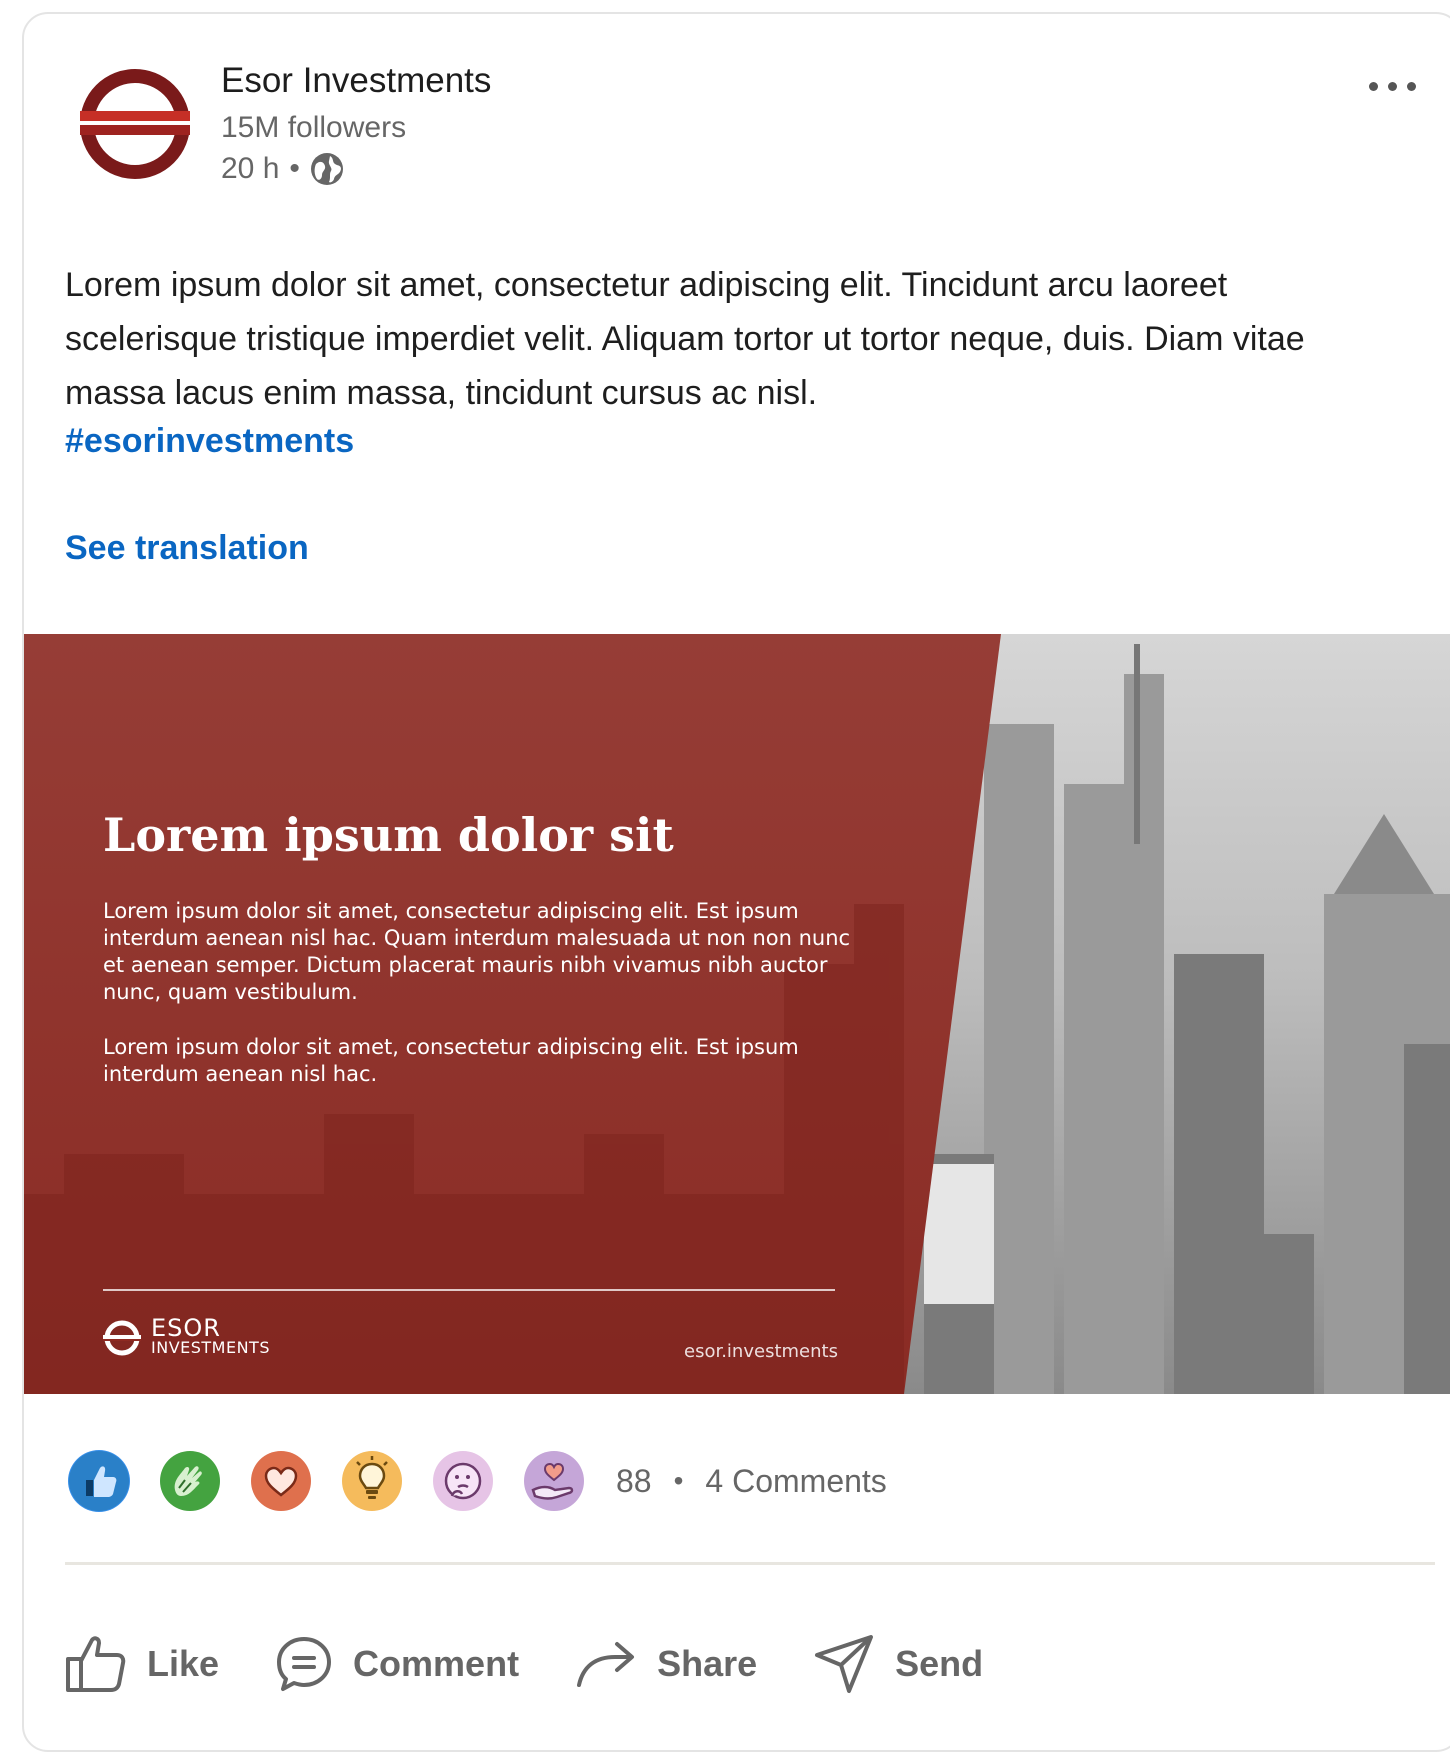 Image resolution: width=1450 pixels, height=1752 pixels. I want to click on follower-count: 15M followers, so click(314, 127).